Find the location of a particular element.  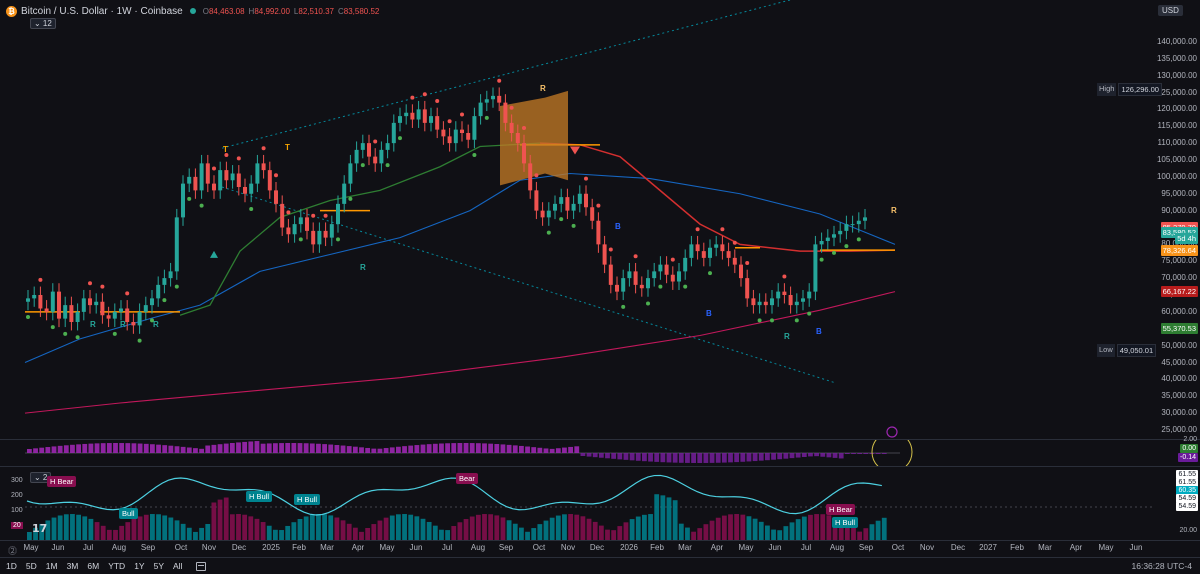

divergence-tag-bear: Bear is located at coordinates (467, 478).